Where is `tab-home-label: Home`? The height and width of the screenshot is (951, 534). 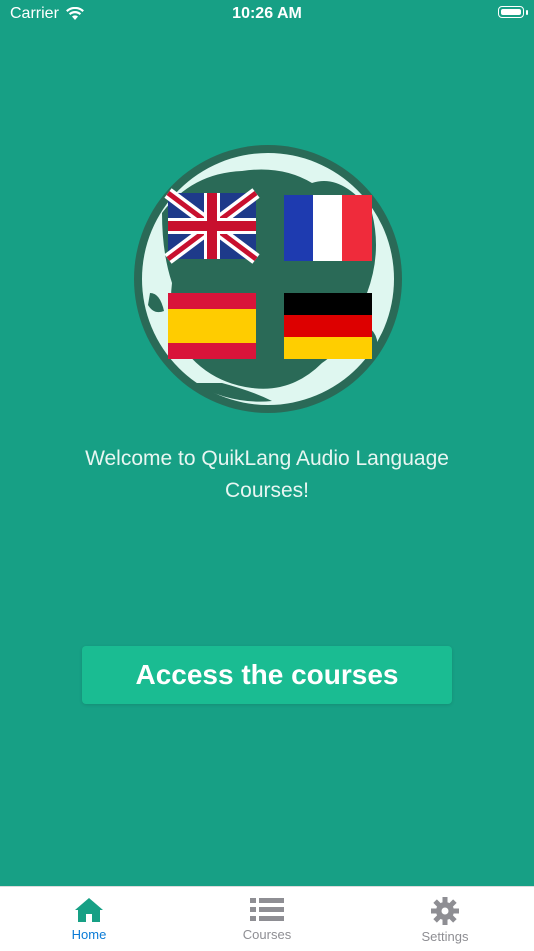 tab-home-label: Home is located at coordinates (89, 934).